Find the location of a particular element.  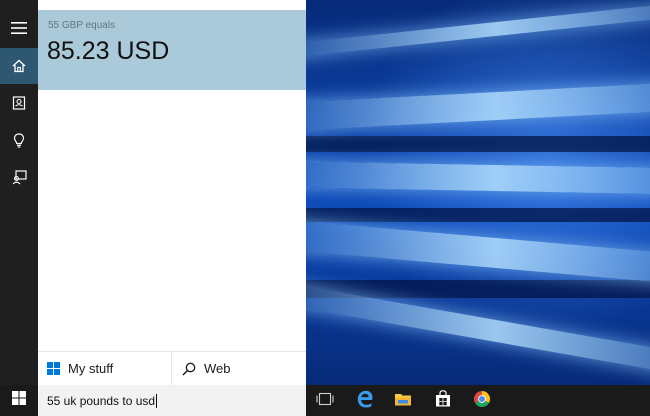

text-caret is located at coordinates (157, 400).